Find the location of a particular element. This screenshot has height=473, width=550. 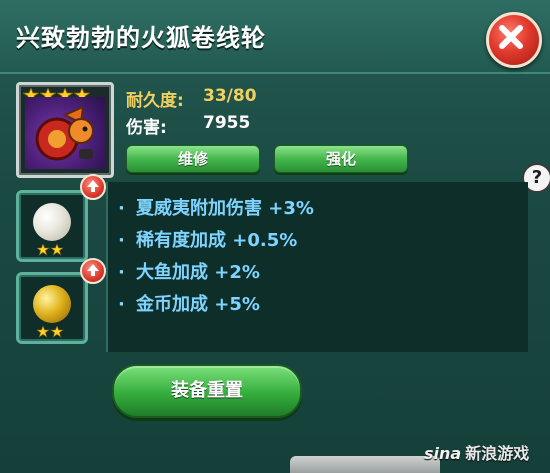

dialog-title: 兴致勃勃的火狐卷线轮 is located at coordinates (141, 38).